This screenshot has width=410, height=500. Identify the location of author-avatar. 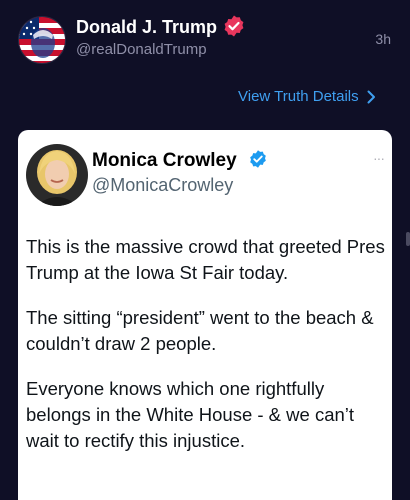
(42, 40).